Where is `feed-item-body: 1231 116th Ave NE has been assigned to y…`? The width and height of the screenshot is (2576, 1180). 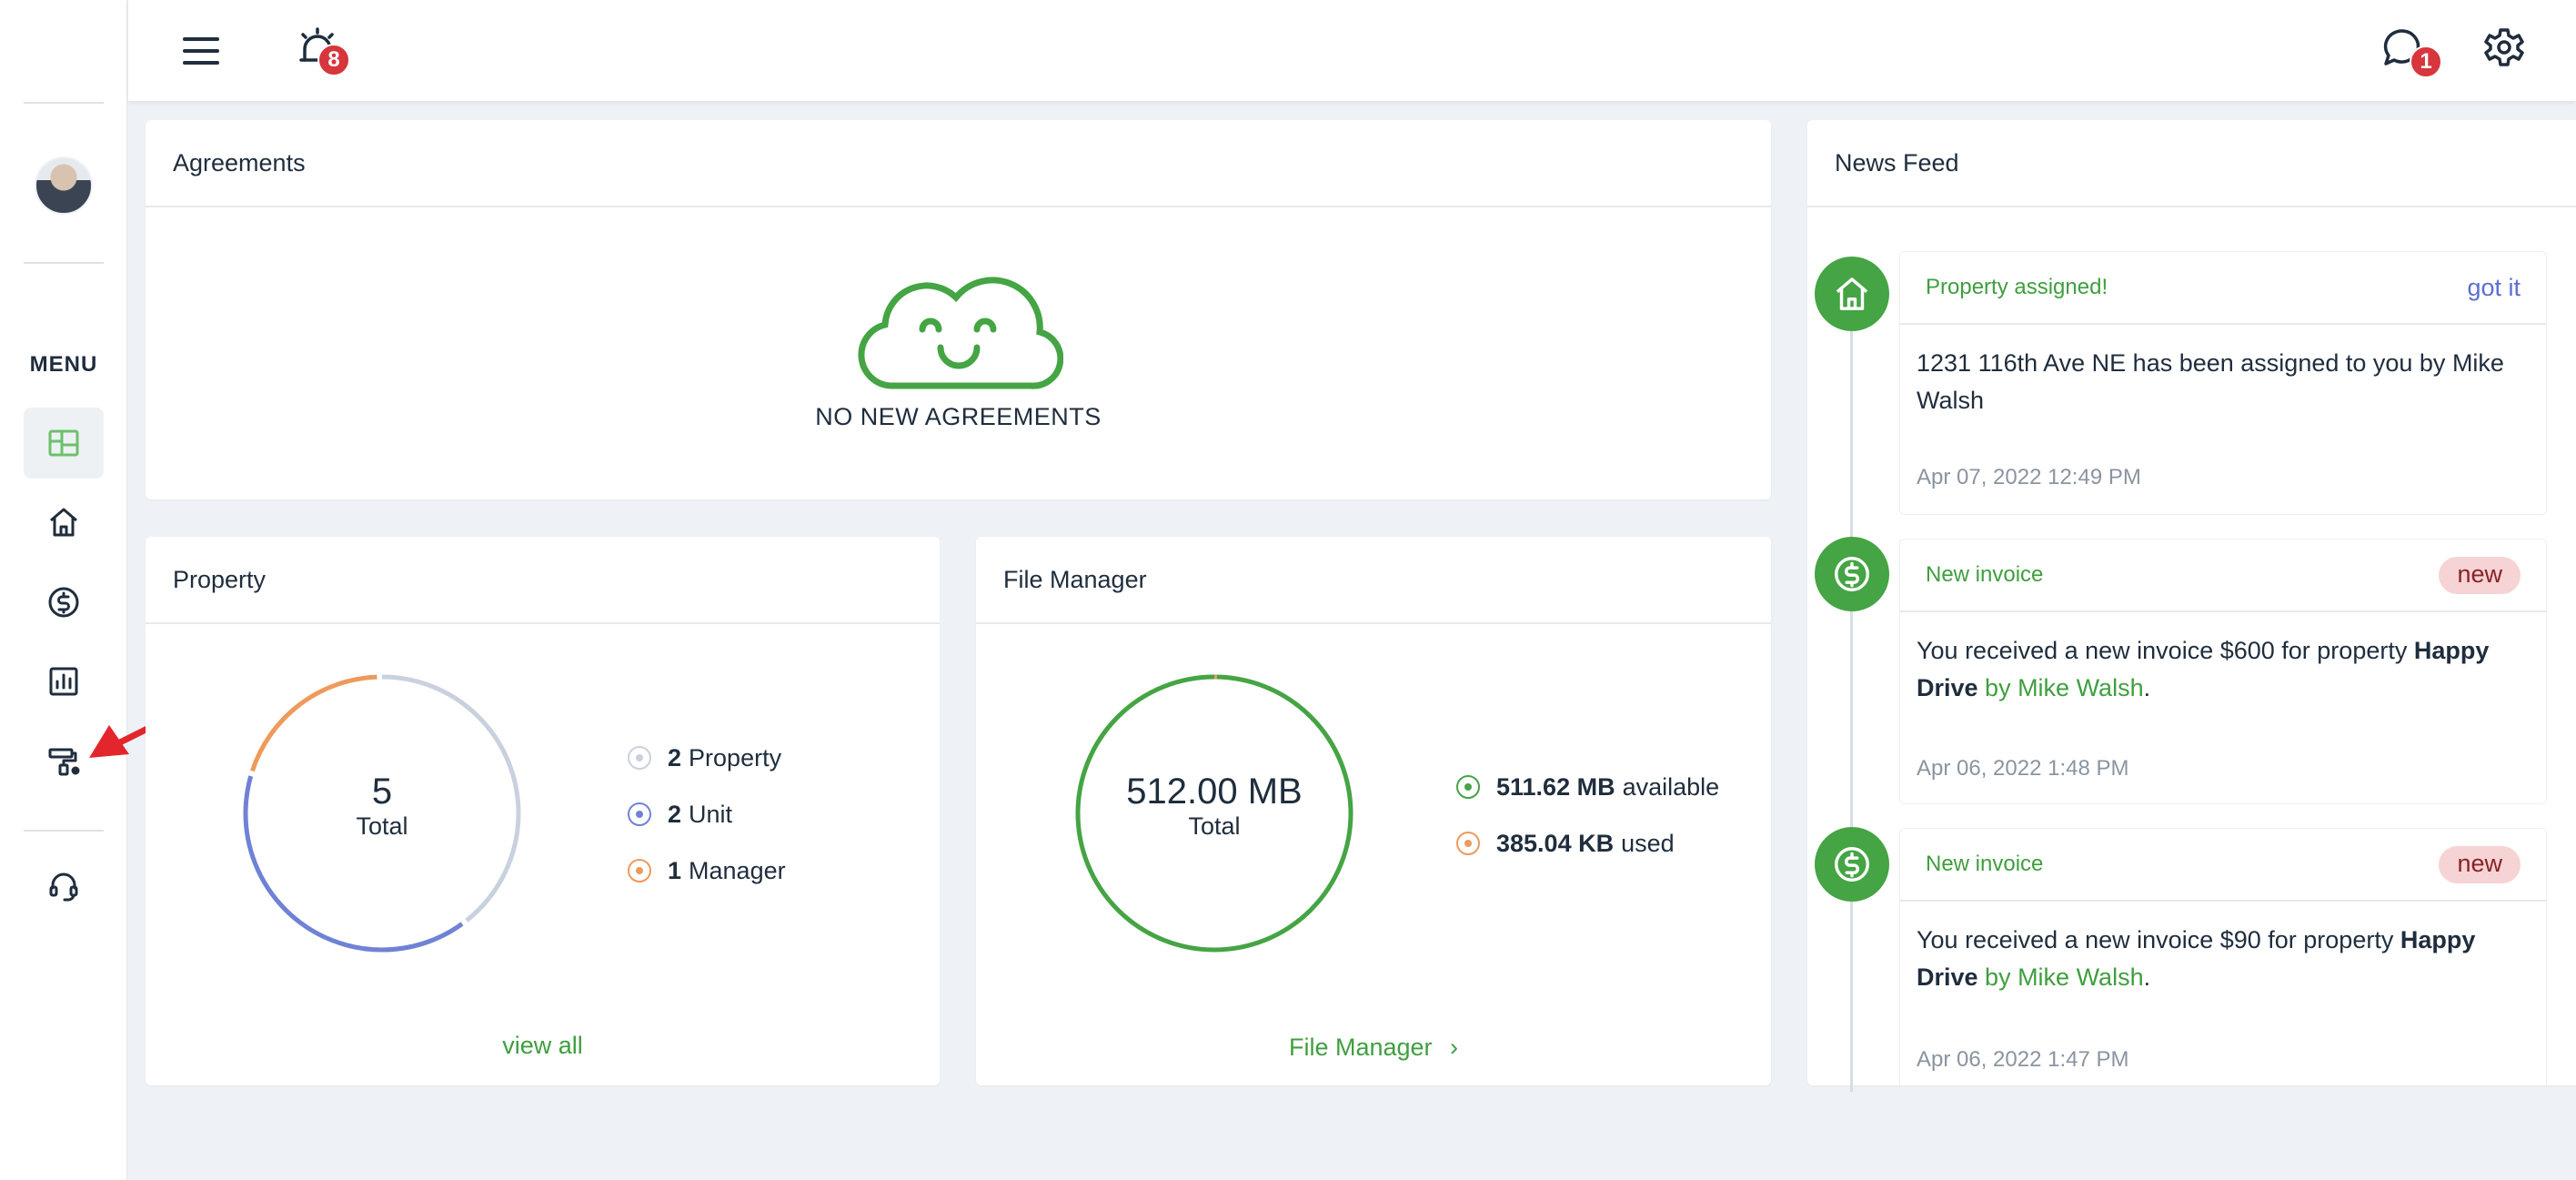
feed-item-body: 1231 116th Ave NE has been assigned to y… is located at coordinates (2210, 382).